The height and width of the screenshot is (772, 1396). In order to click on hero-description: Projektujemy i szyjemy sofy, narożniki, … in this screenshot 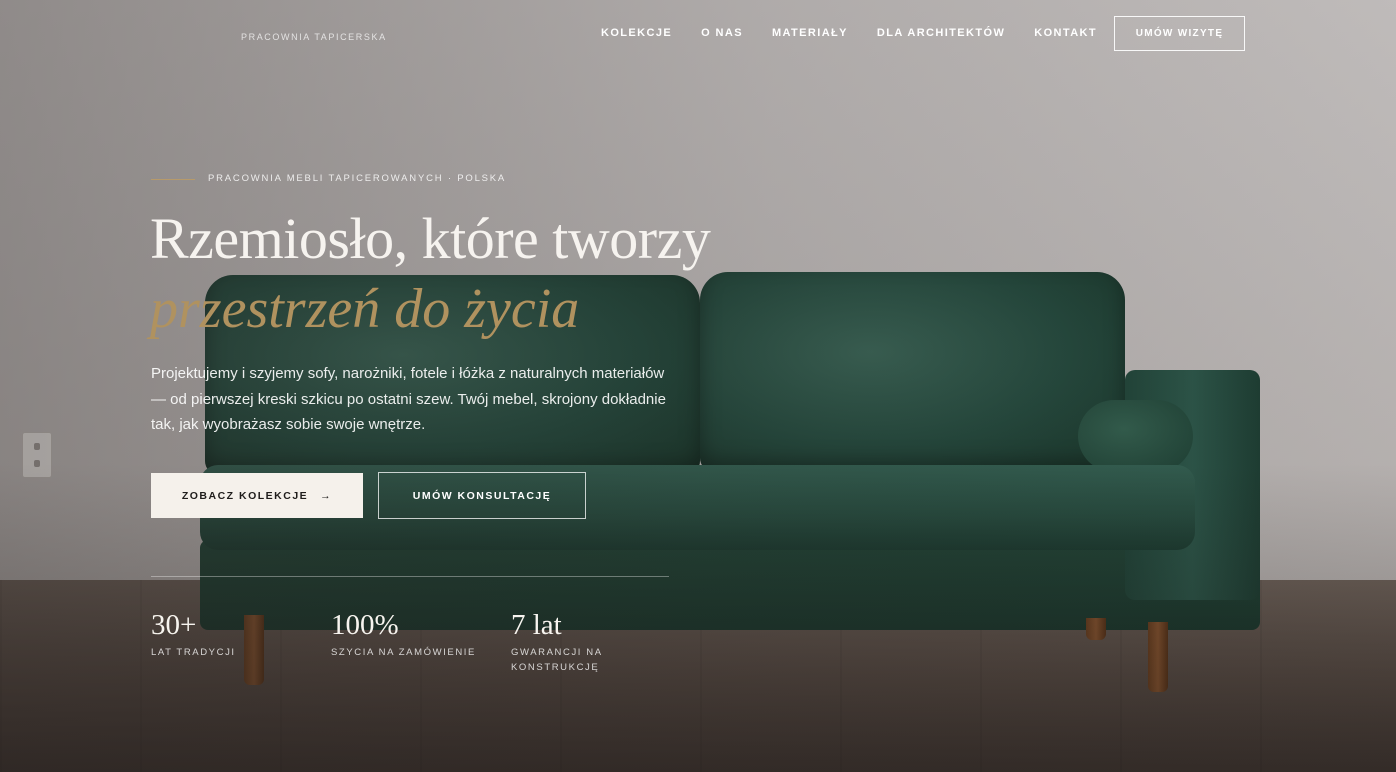, I will do `click(408, 399)`.